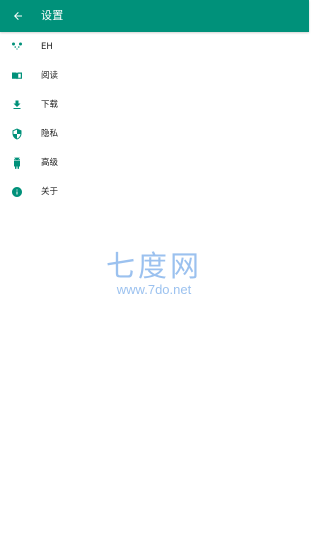 Image resolution: width=320 pixels, height=550 pixels. I want to click on menu-label: 高级, so click(50, 162).